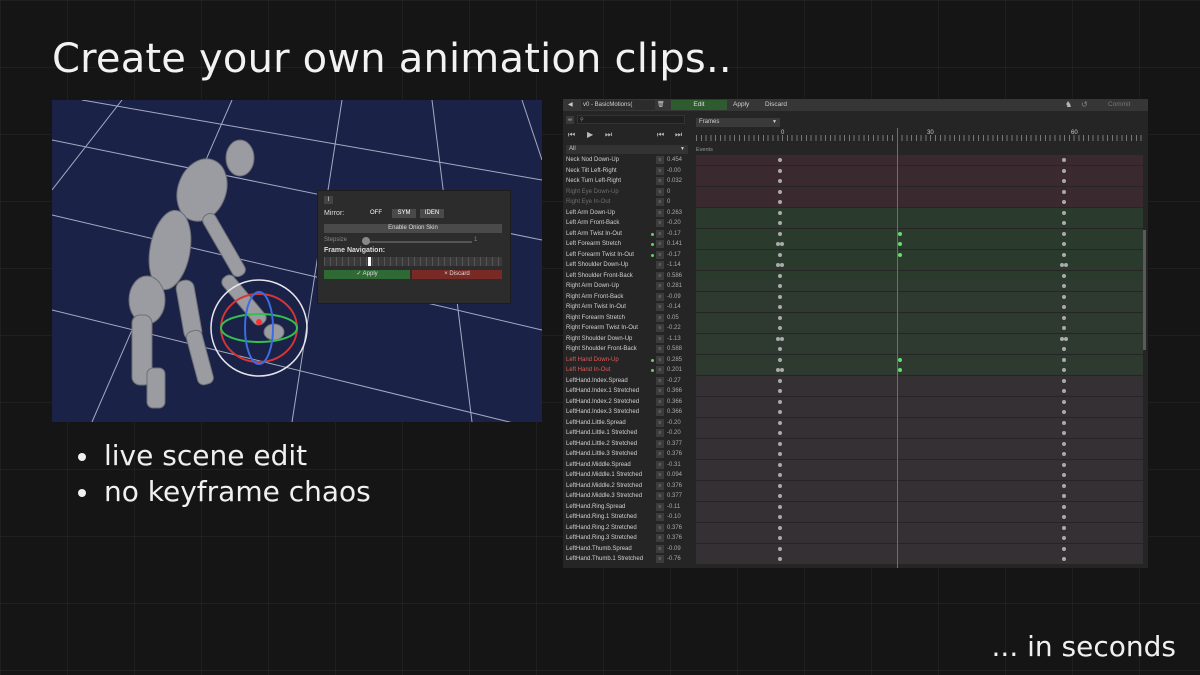 The height and width of the screenshot is (675, 1200). I want to click on track-row: LeftHand.Index.2 Stretched ≡ 0.366, so click(855, 402).